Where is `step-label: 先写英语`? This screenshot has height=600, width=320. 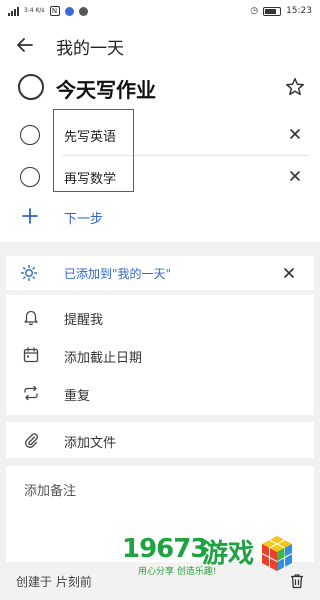
step-label: 先写英语 is located at coordinates (90, 135).